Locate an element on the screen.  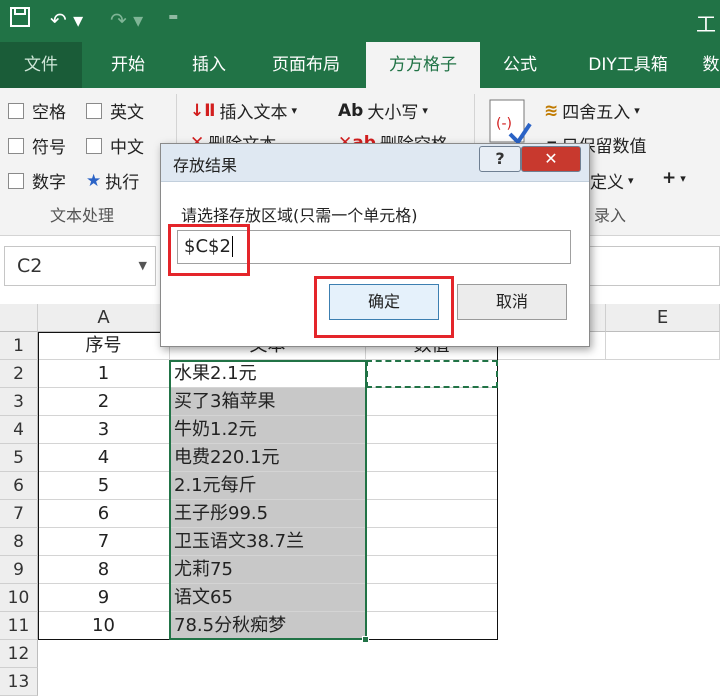
custom-button: 定义 ▾ is located at coordinates (612, 180).